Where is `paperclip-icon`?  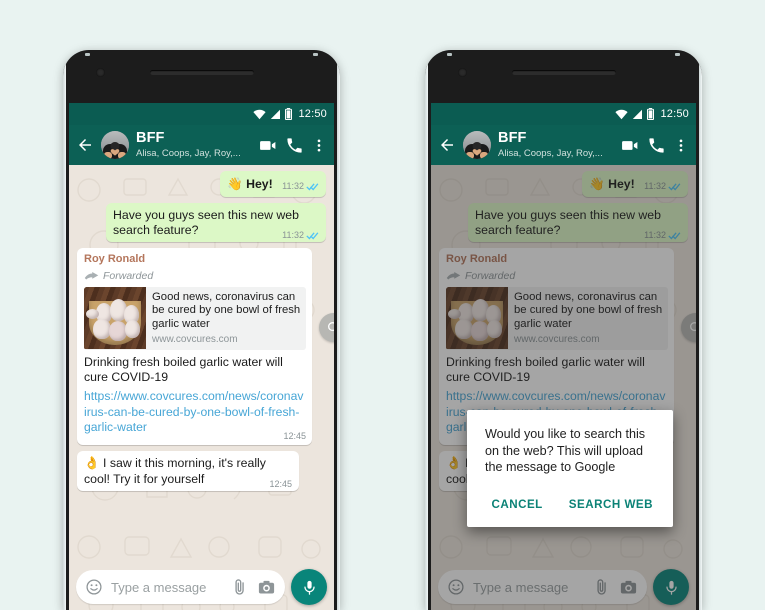
paperclip-icon is located at coordinates (239, 587).